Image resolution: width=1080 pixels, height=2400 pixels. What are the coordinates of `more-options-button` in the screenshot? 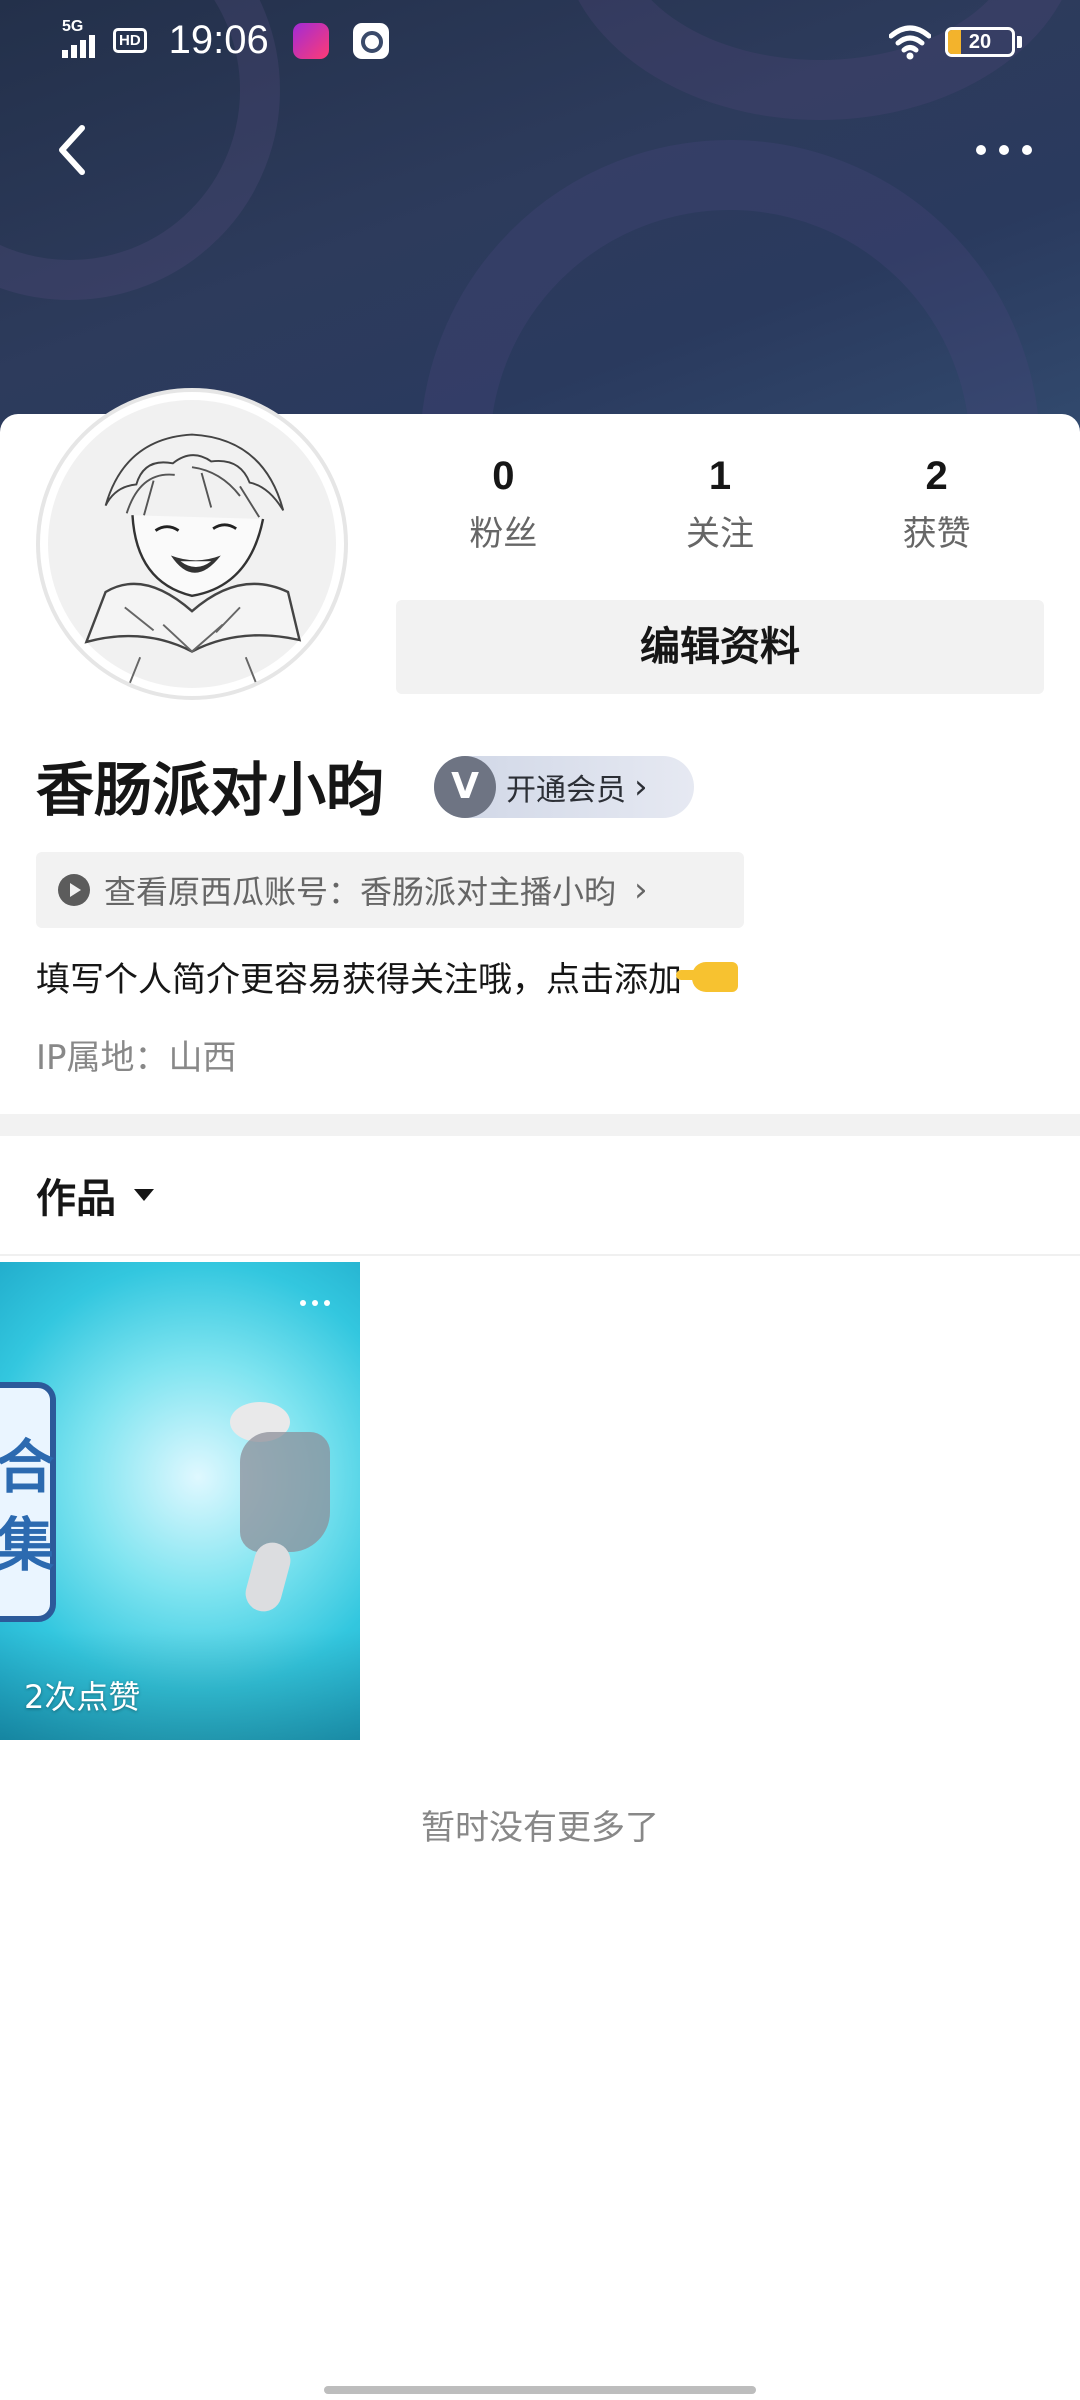 It's located at (1004, 150).